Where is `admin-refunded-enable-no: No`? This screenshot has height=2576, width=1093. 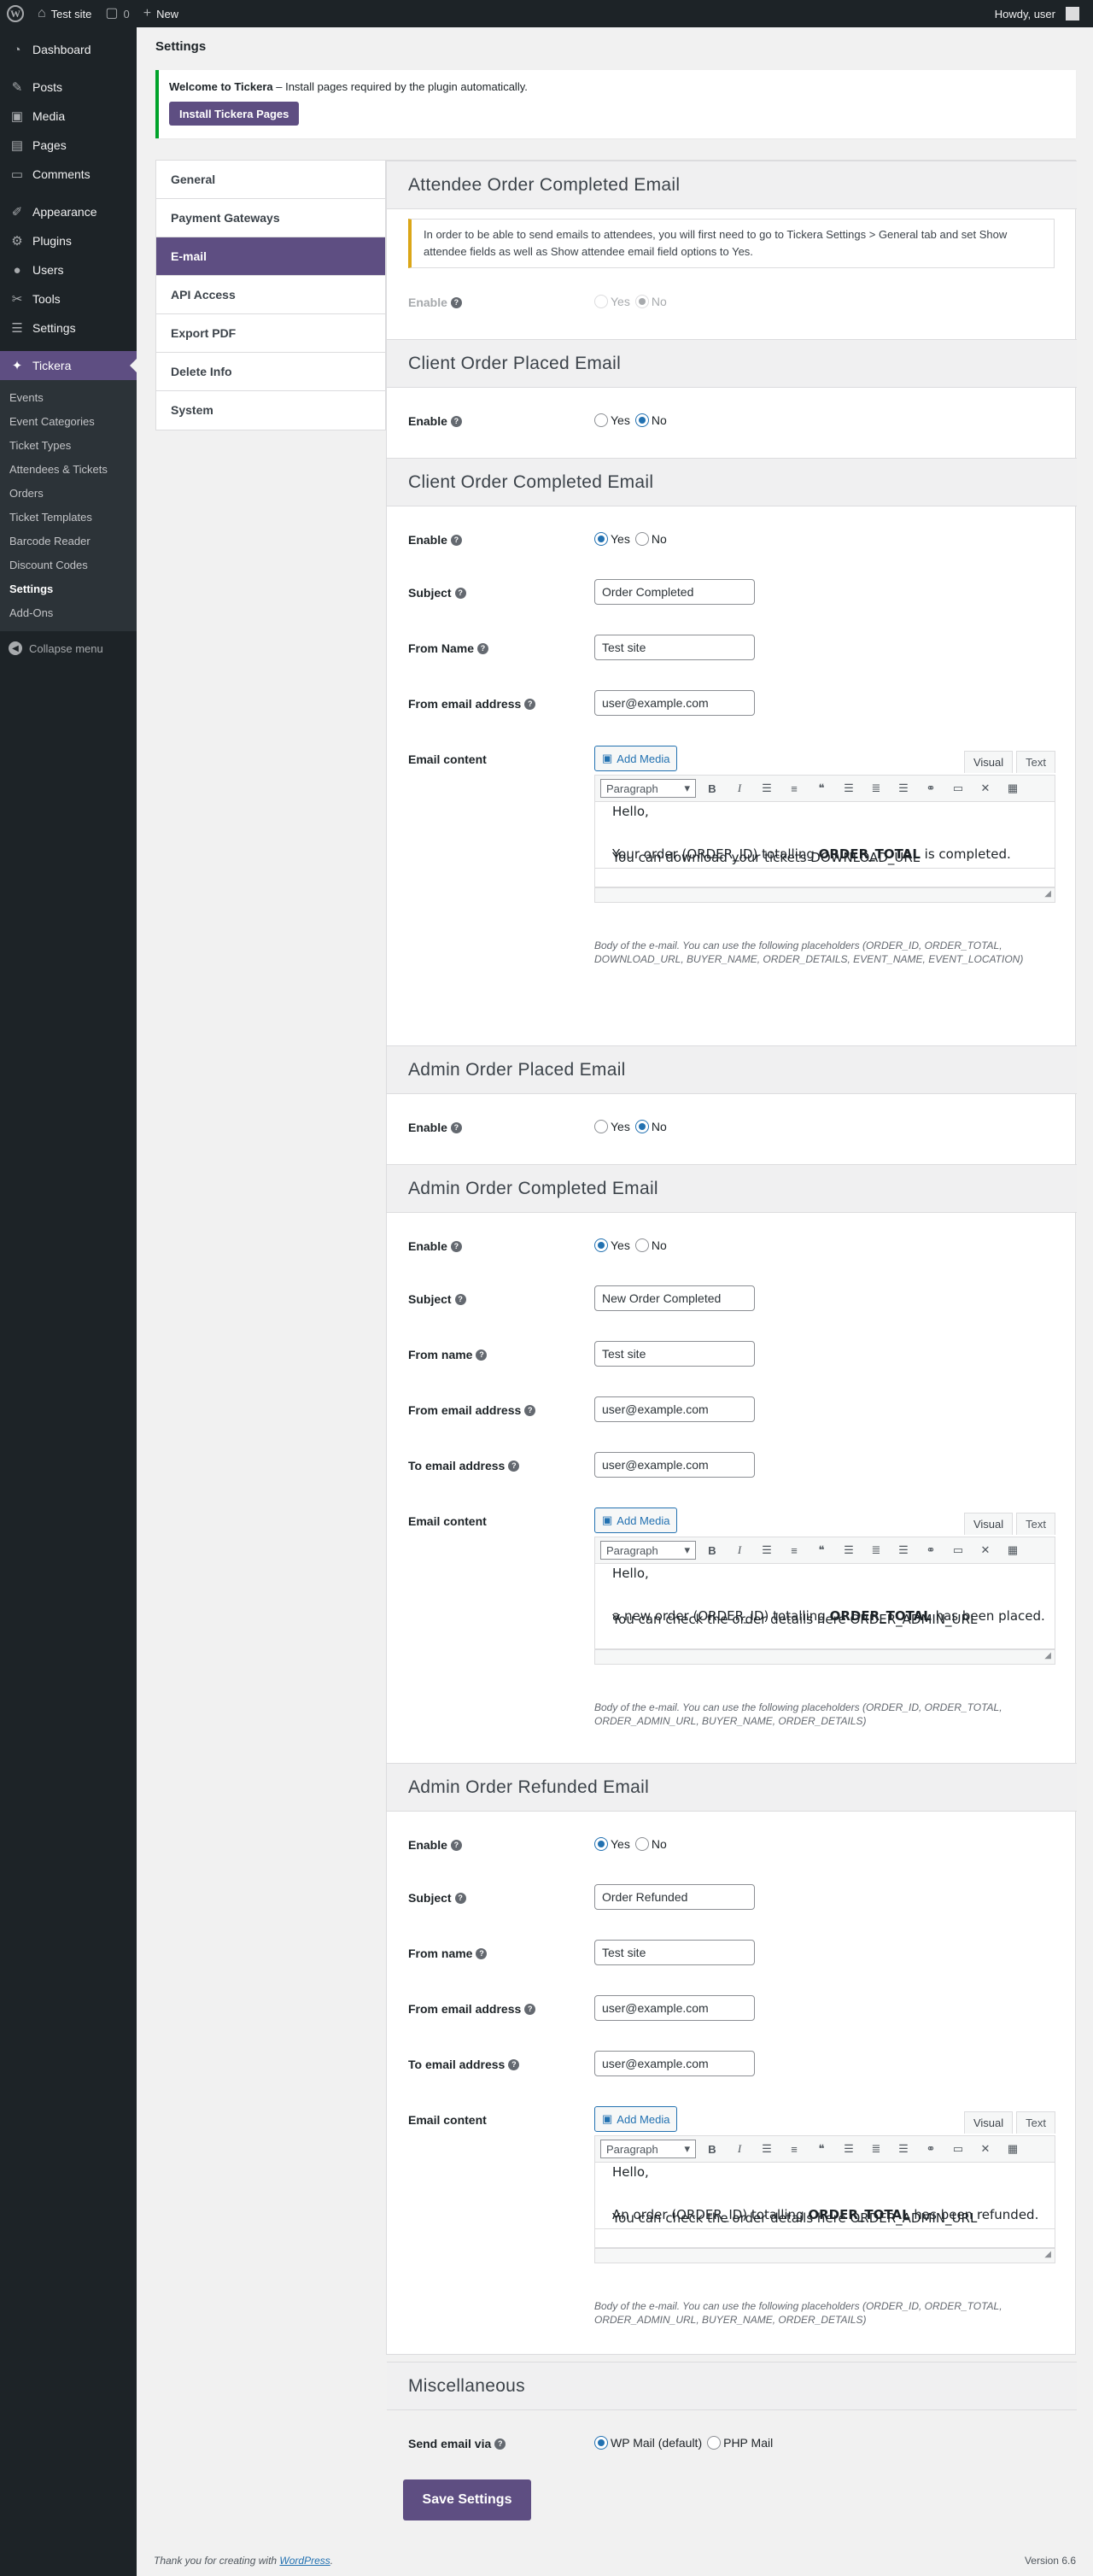 admin-refunded-enable-no: No is located at coordinates (650, 1844).